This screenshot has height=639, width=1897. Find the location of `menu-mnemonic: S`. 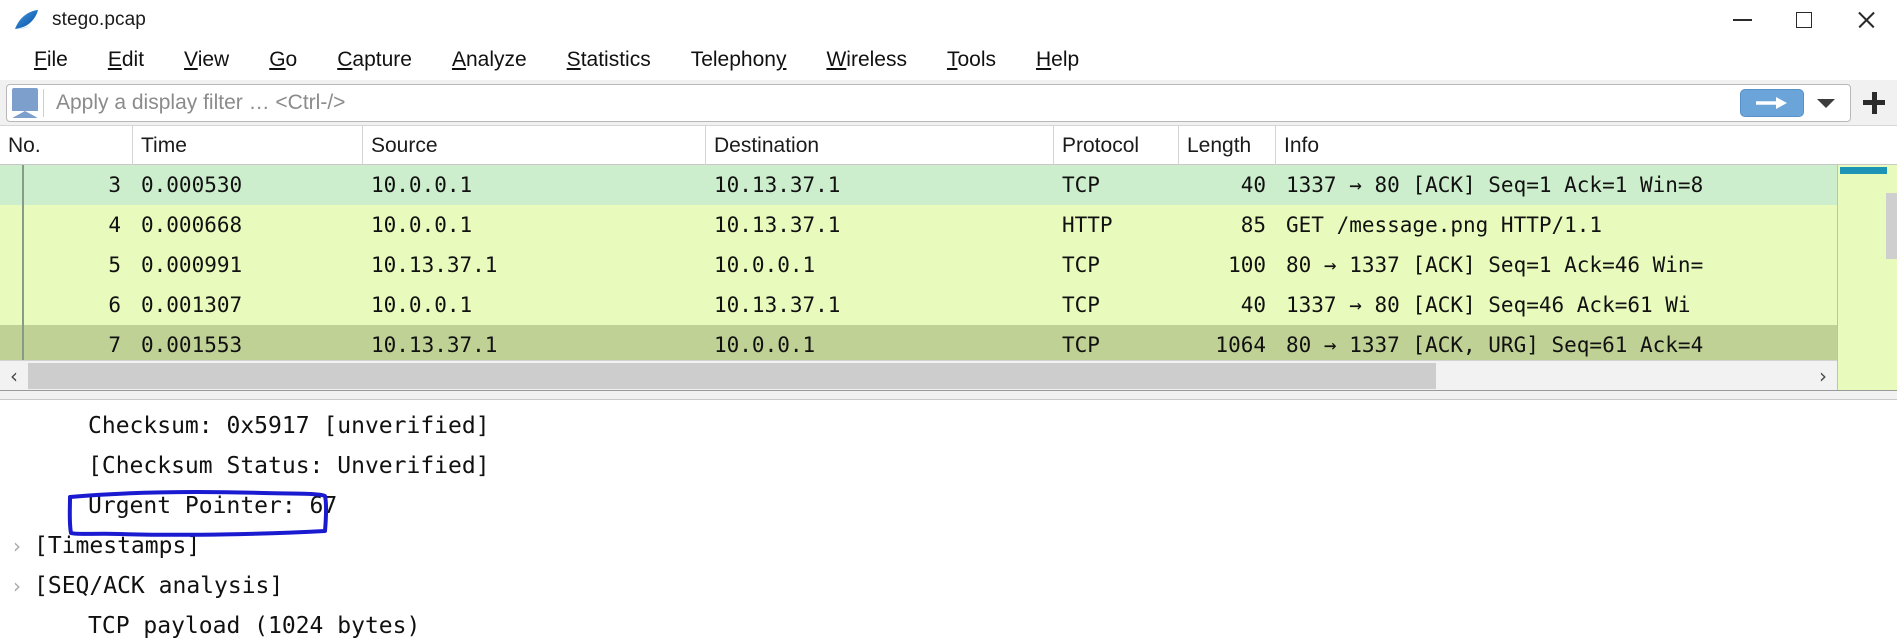

menu-mnemonic: S is located at coordinates (573, 59).